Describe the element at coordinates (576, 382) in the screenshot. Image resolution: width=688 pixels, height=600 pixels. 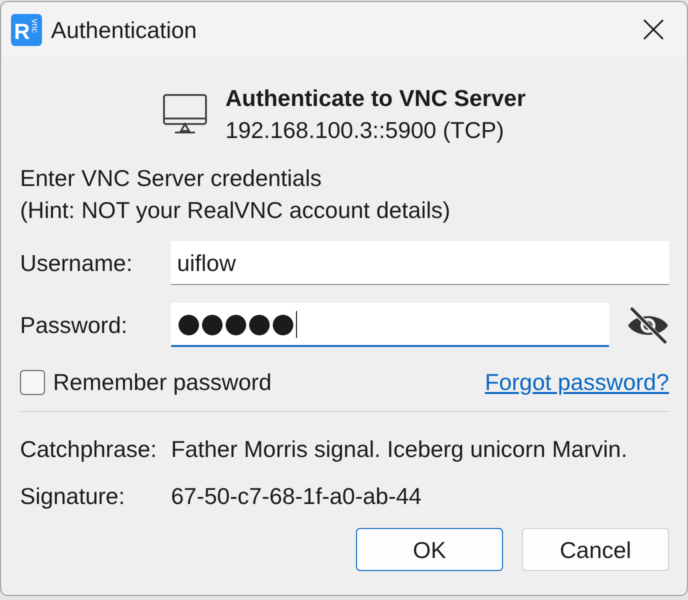
I see `forgot-password-link: Forgot password?` at that location.